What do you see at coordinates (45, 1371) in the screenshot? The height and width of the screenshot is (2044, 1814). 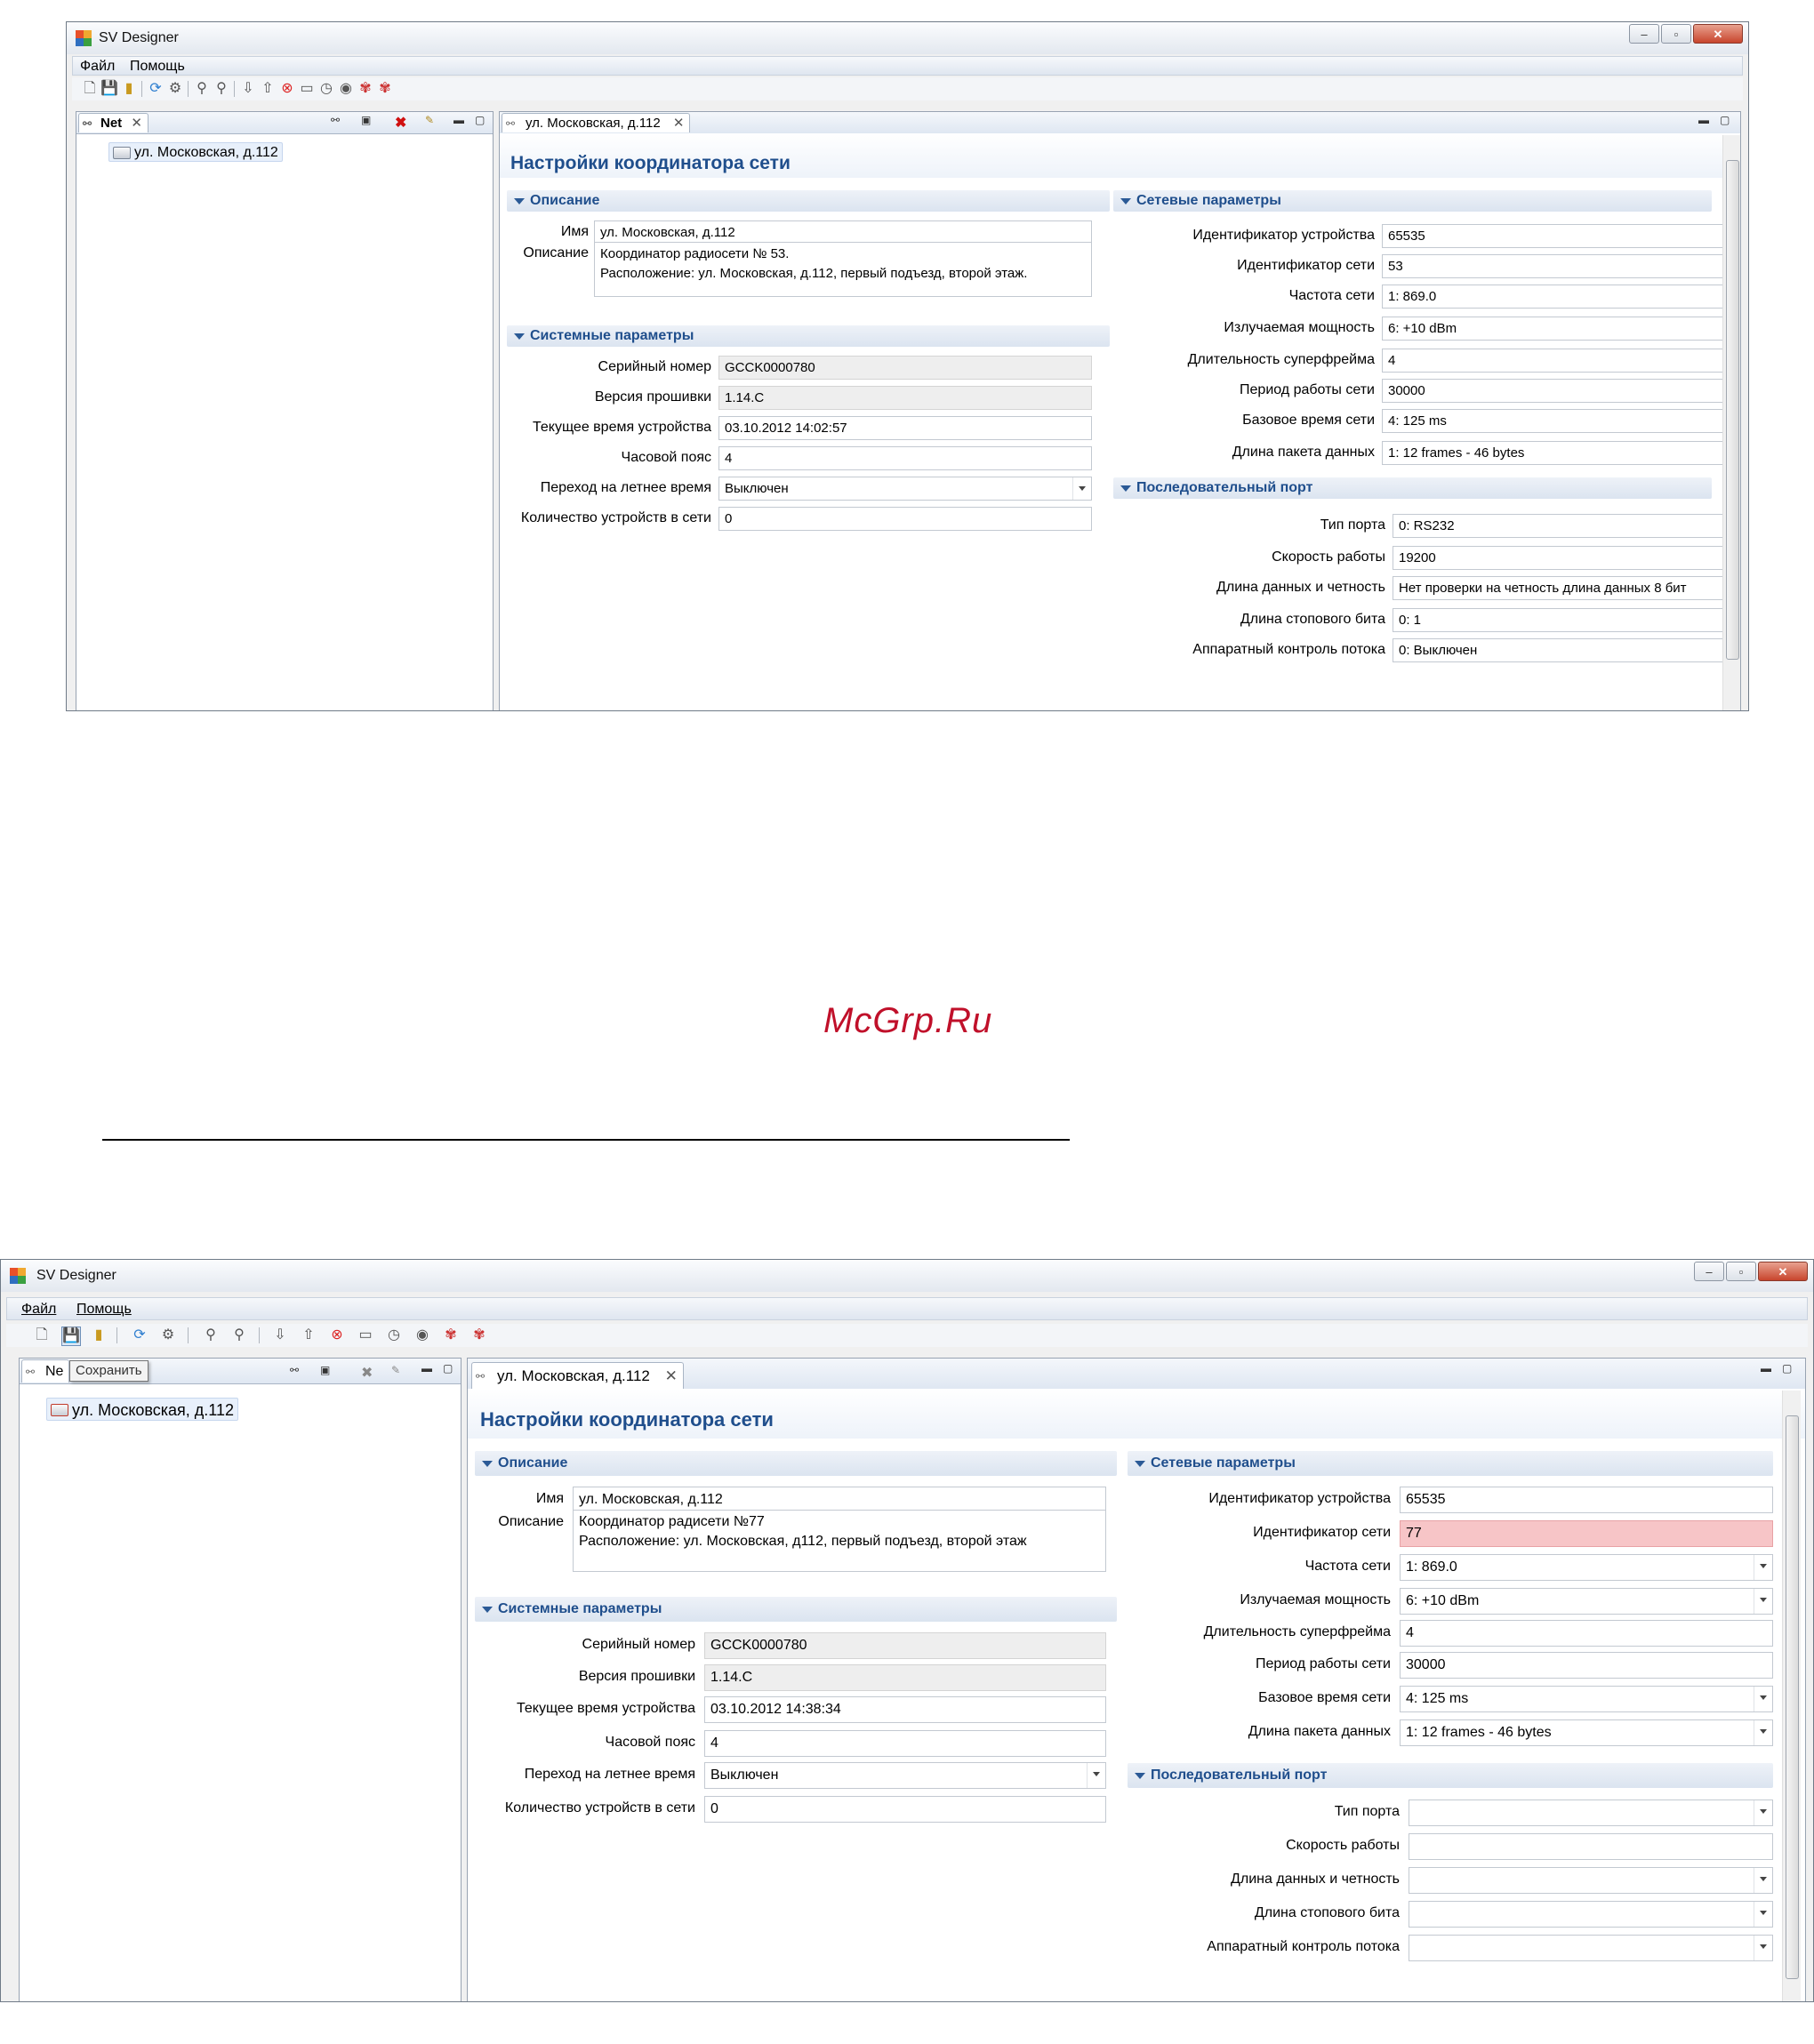 I see `tab-net: ⚯ Ne` at bounding box center [45, 1371].